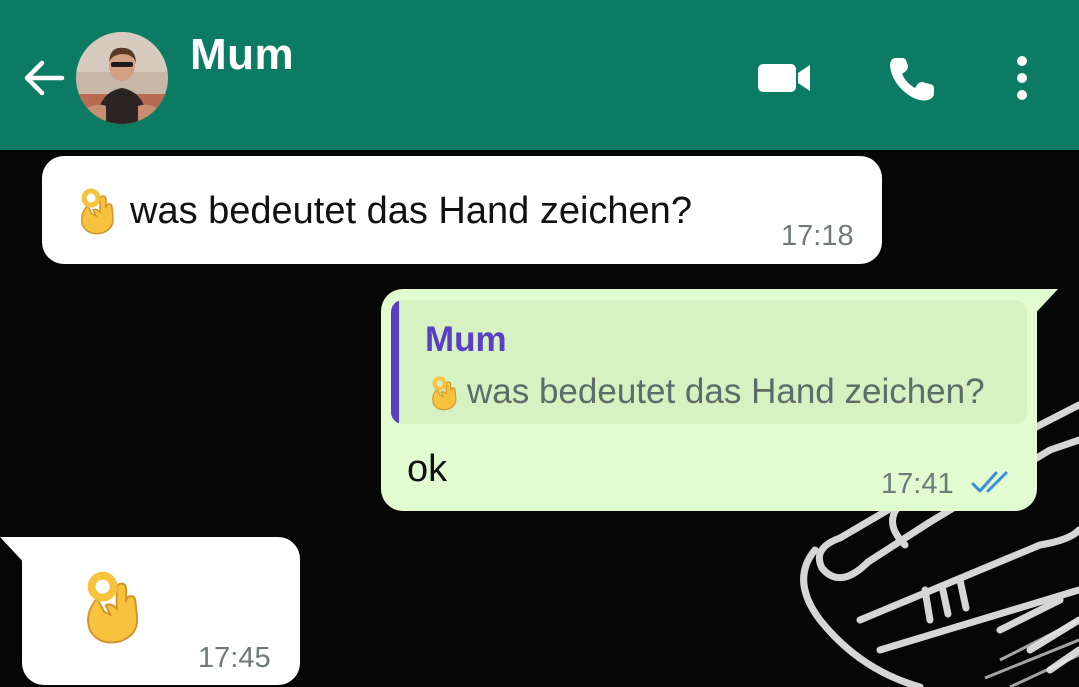  I want to click on message-text: was bedeutet das Hand zeichen?, so click(411, 211).